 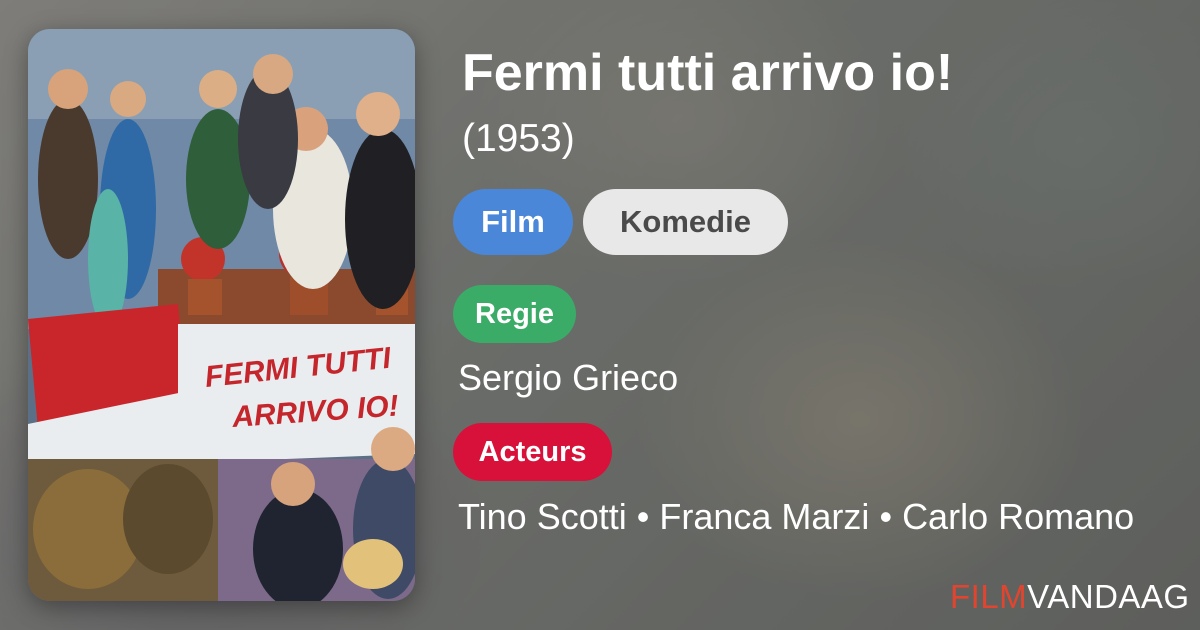 What do you see at coordinates (518, 138) in the screenshot?
I see `release-year: (1953)` at bounding box center [518, 138].